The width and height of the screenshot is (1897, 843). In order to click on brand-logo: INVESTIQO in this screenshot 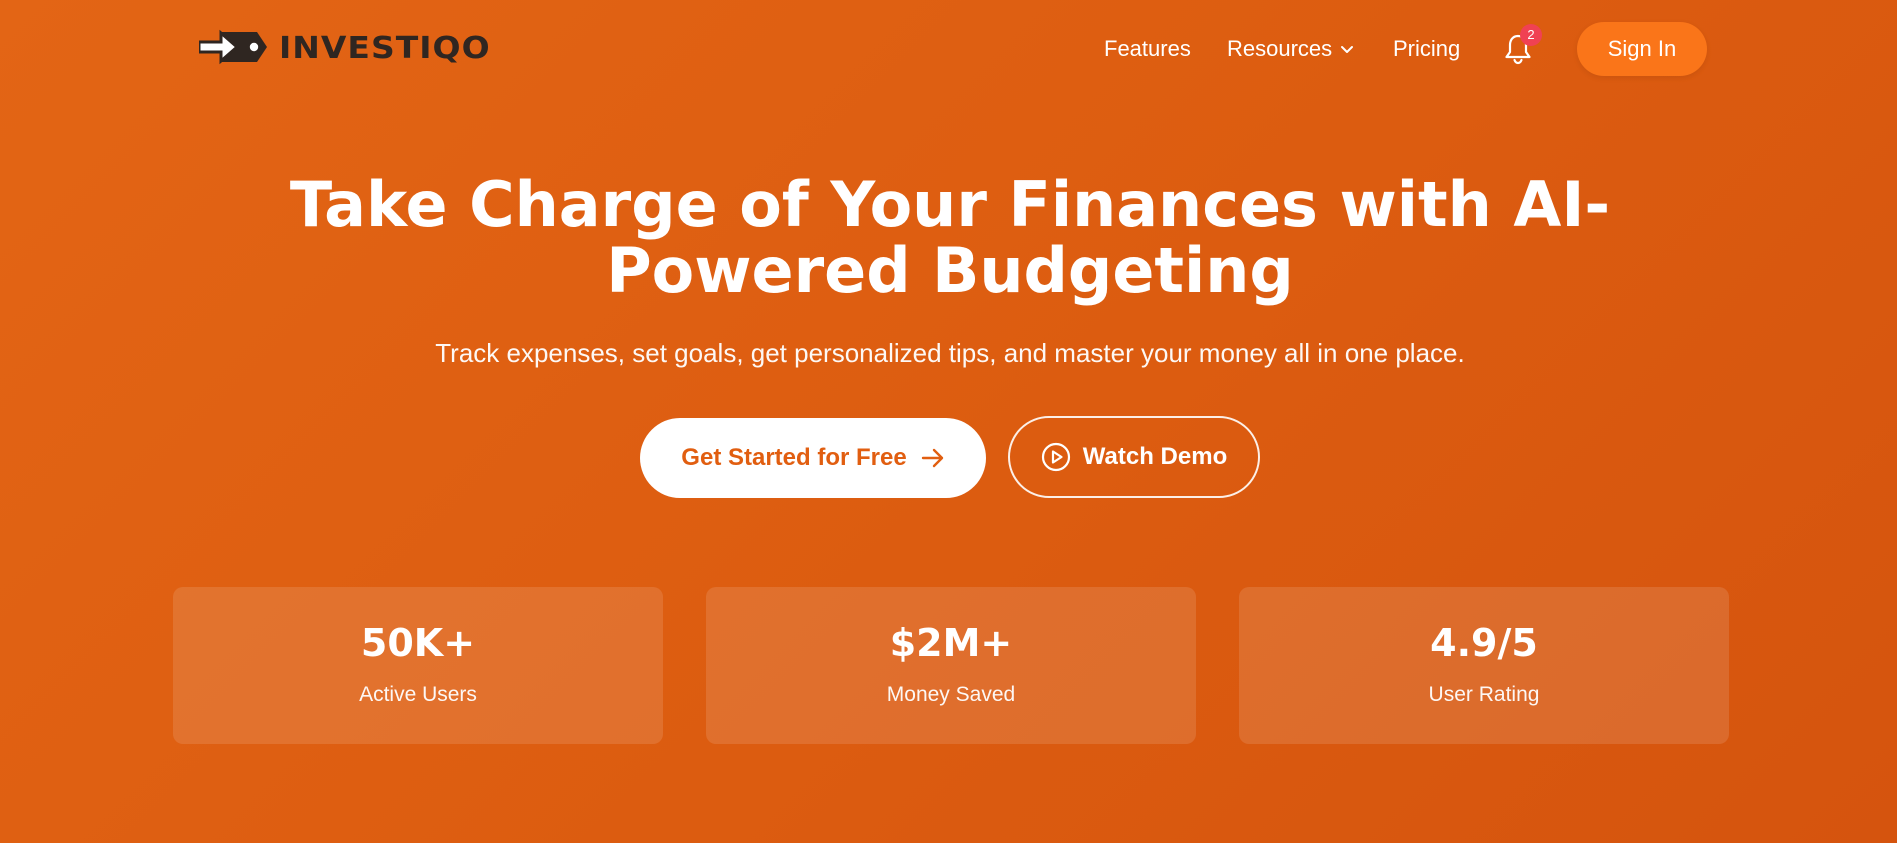, I will do `click(345, 47)`.